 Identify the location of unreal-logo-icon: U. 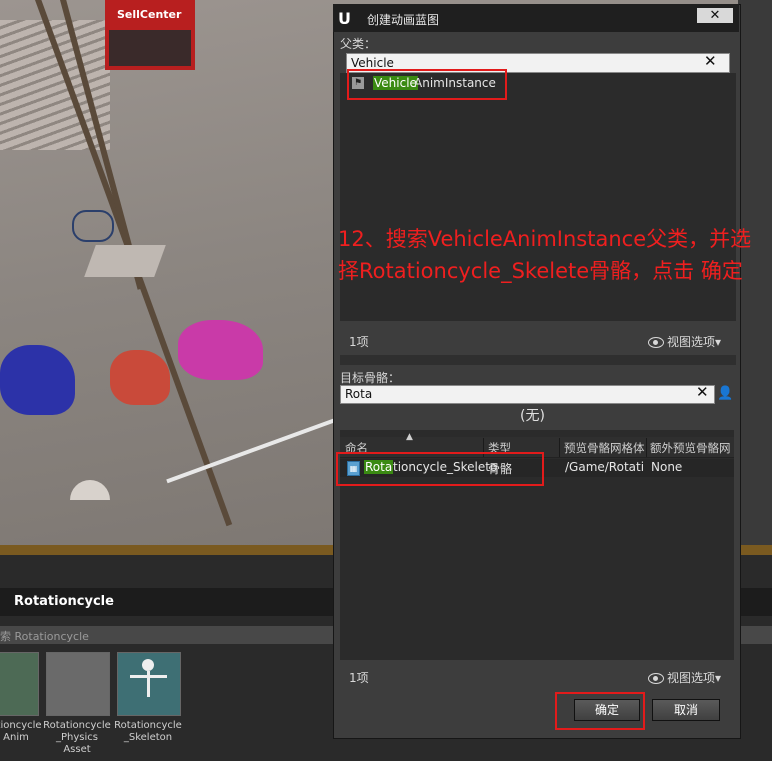
(344, 18).